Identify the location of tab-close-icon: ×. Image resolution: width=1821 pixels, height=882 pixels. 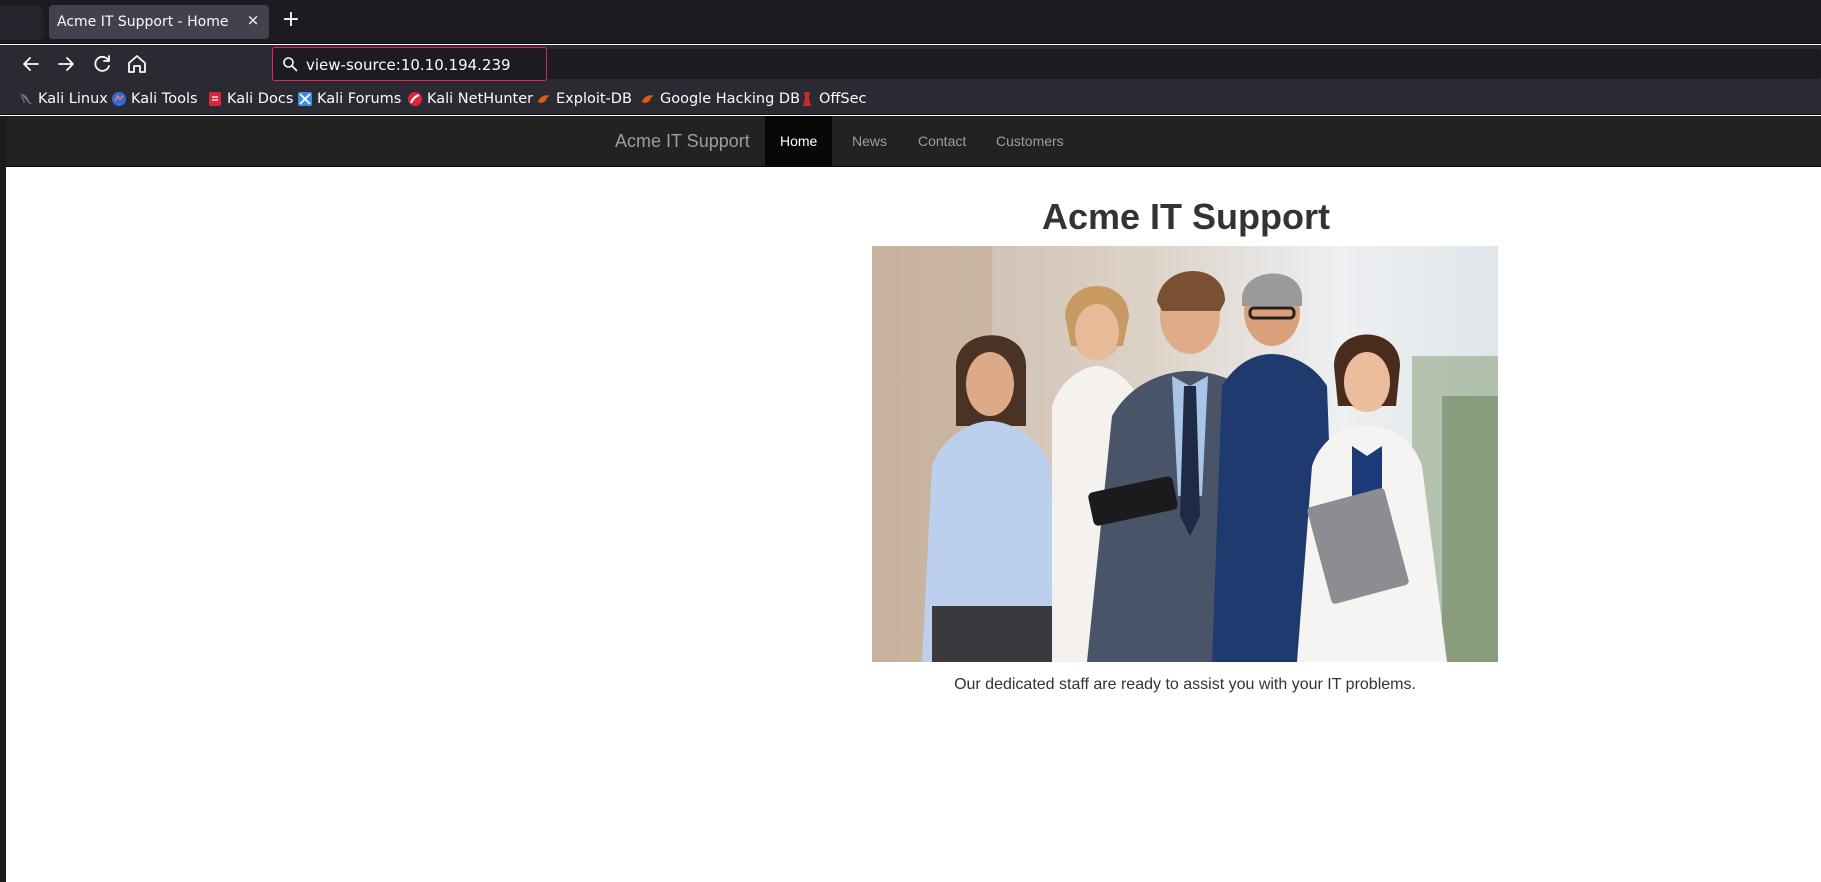
(253, 20).